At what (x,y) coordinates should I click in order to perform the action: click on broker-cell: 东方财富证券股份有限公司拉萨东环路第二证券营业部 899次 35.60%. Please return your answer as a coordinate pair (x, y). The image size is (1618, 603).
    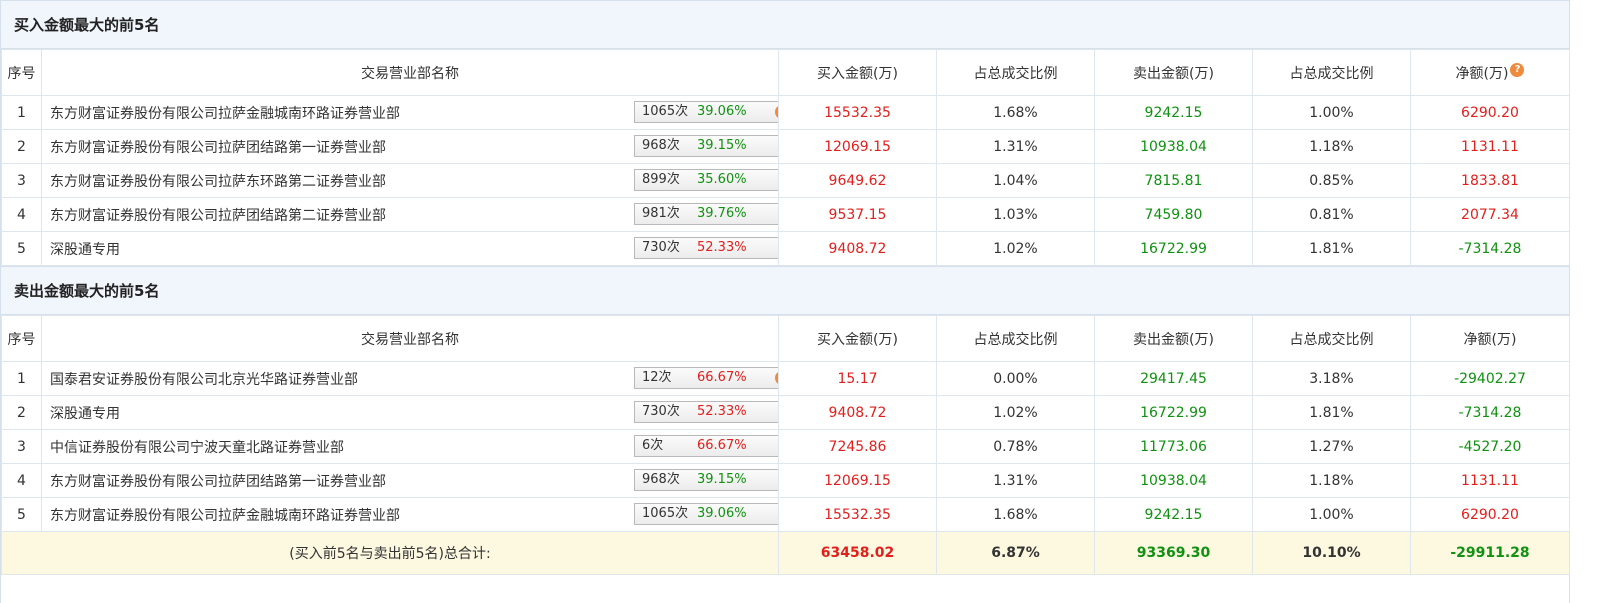
    Looking at the image, I should click on (410, 180).